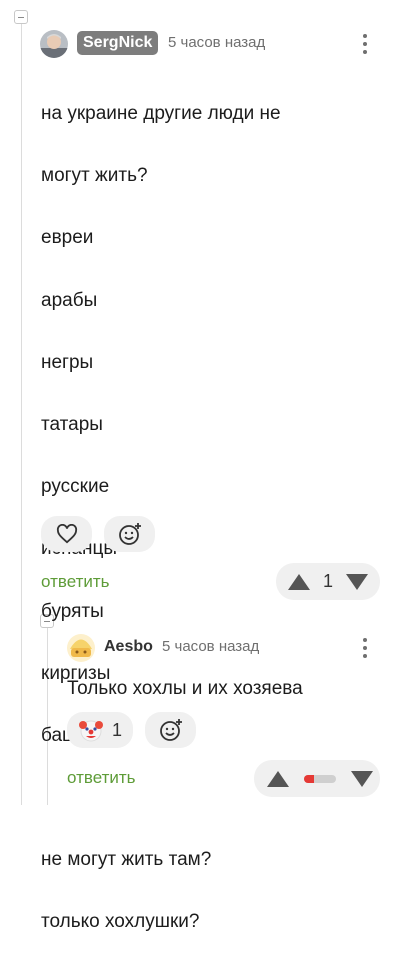  What do you see at coordinates (75, 487) in the screenshot?
I see `comment-line: русские` at bounding box center [75, 487].